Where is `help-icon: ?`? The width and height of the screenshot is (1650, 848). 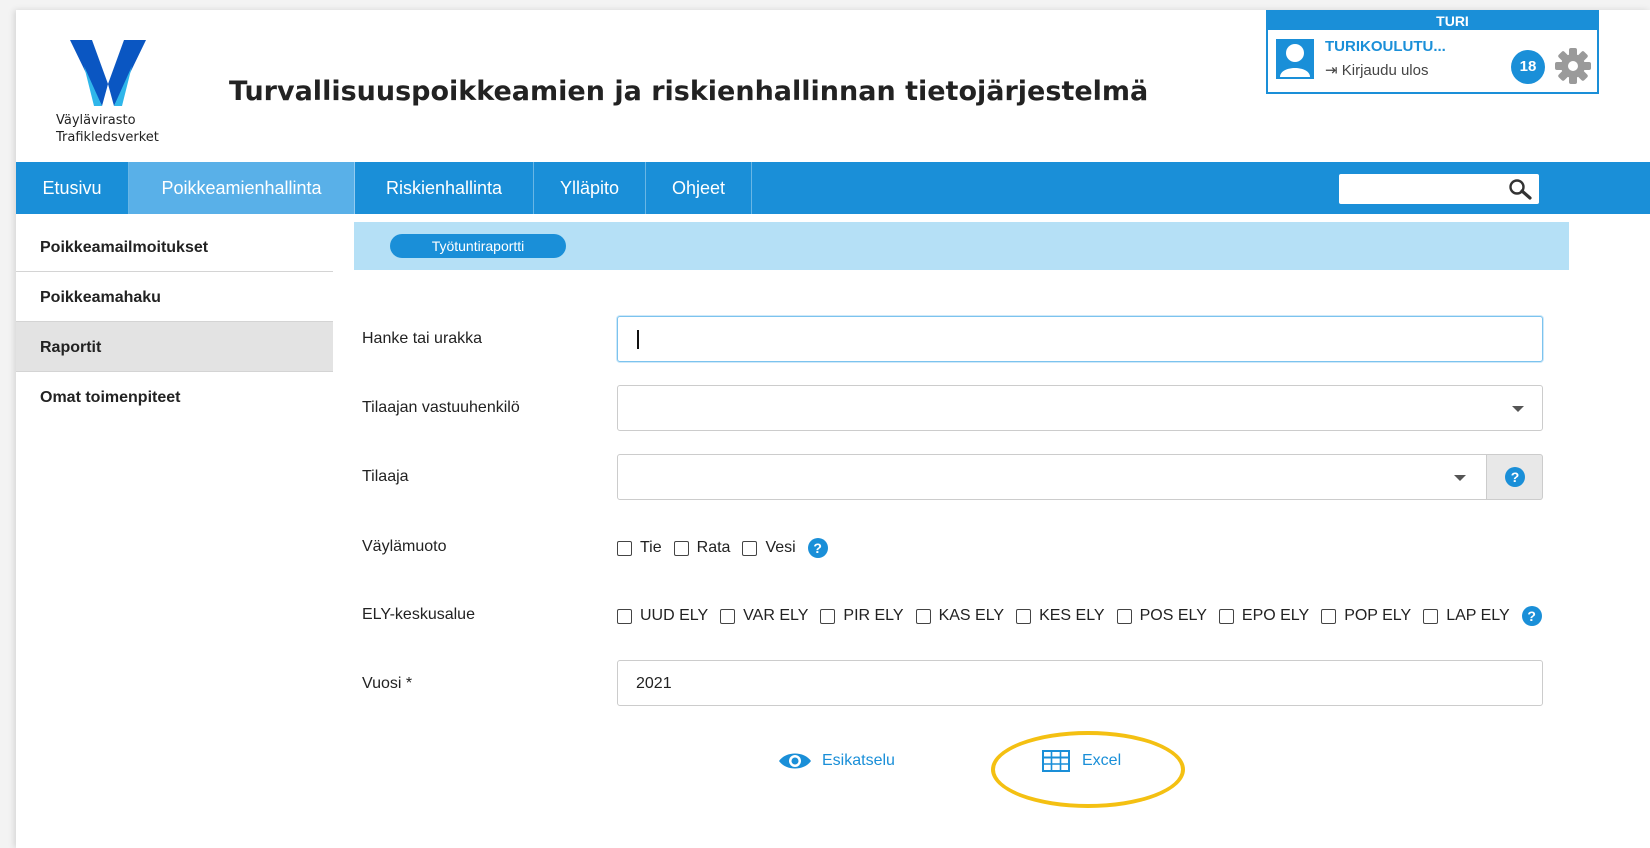
help-icon: ? is located at coordinates (1515, 477).